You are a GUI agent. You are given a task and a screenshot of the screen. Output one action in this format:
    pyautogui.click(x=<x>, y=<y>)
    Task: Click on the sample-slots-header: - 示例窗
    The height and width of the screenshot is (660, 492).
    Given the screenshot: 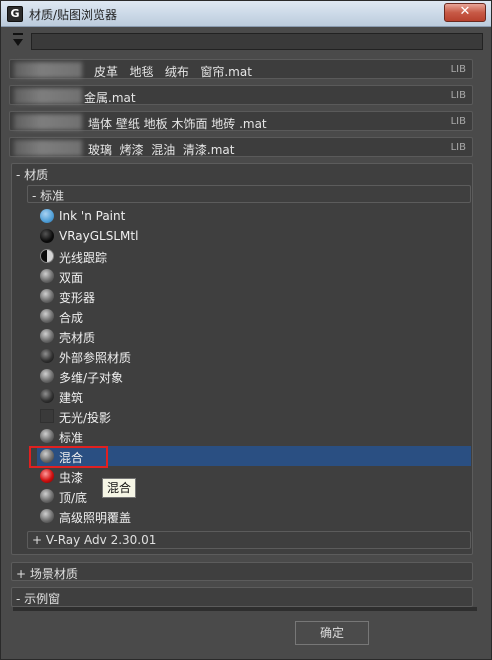 What is the action you would take?
    pyautogui.click(x=38, y=599)
    